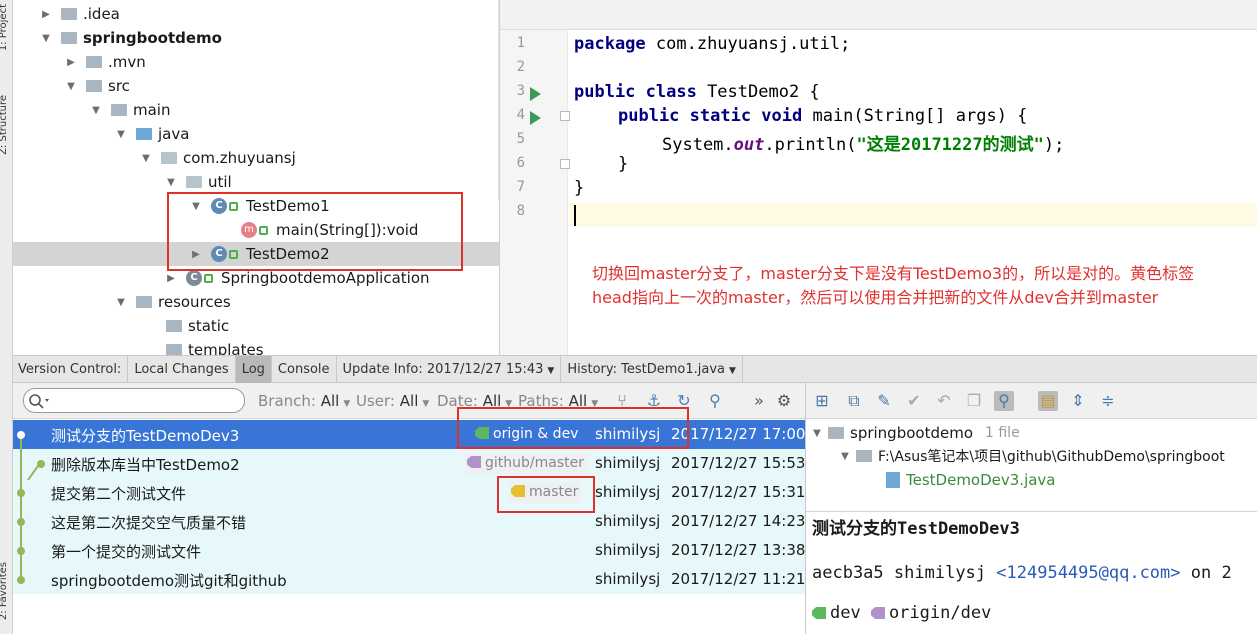  I want to click on structure-tool-tab: Z: Structure, so click(4, 125).